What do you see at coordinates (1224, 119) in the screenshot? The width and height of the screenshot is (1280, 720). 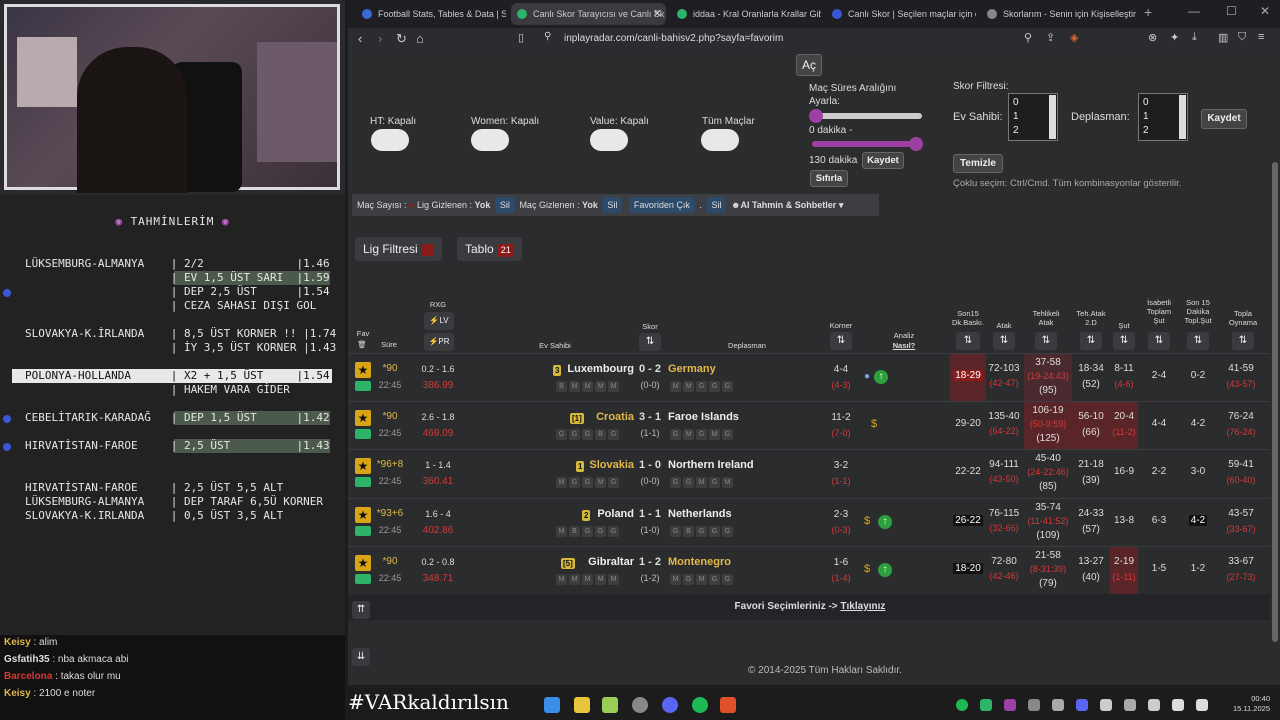 I see `score-save-button: Kaydet` at bounding box center [1224, 119].